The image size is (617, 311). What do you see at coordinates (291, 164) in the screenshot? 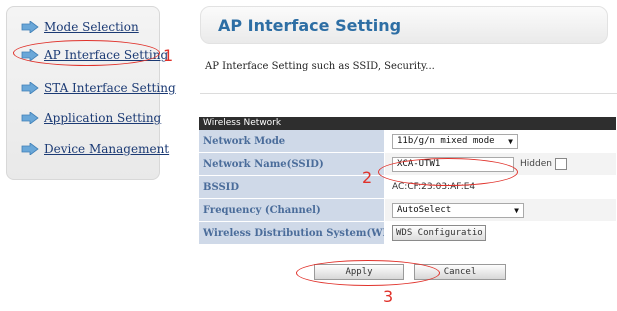
I see `ssid-label: Network Name(SSID)` at bounding box center [291, 164].